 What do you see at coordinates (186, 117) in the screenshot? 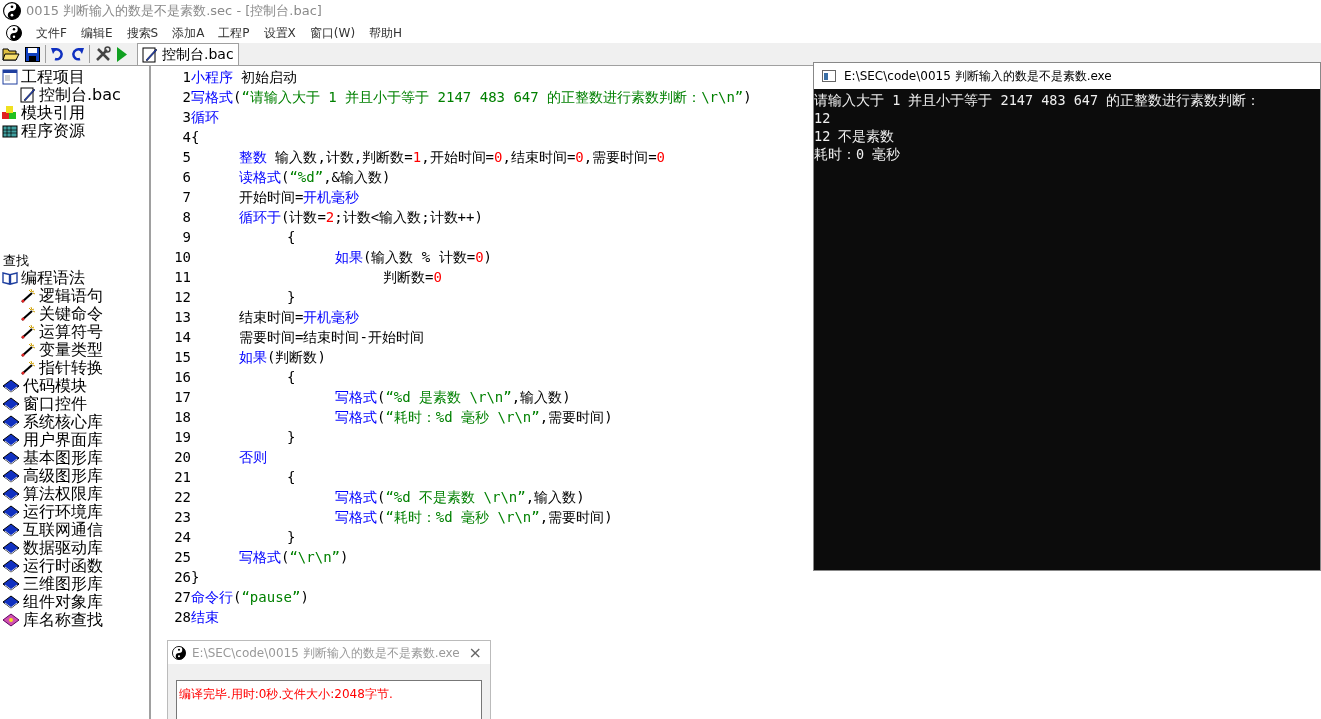
I see `line-number: 3` at bounding box center [186, 117].